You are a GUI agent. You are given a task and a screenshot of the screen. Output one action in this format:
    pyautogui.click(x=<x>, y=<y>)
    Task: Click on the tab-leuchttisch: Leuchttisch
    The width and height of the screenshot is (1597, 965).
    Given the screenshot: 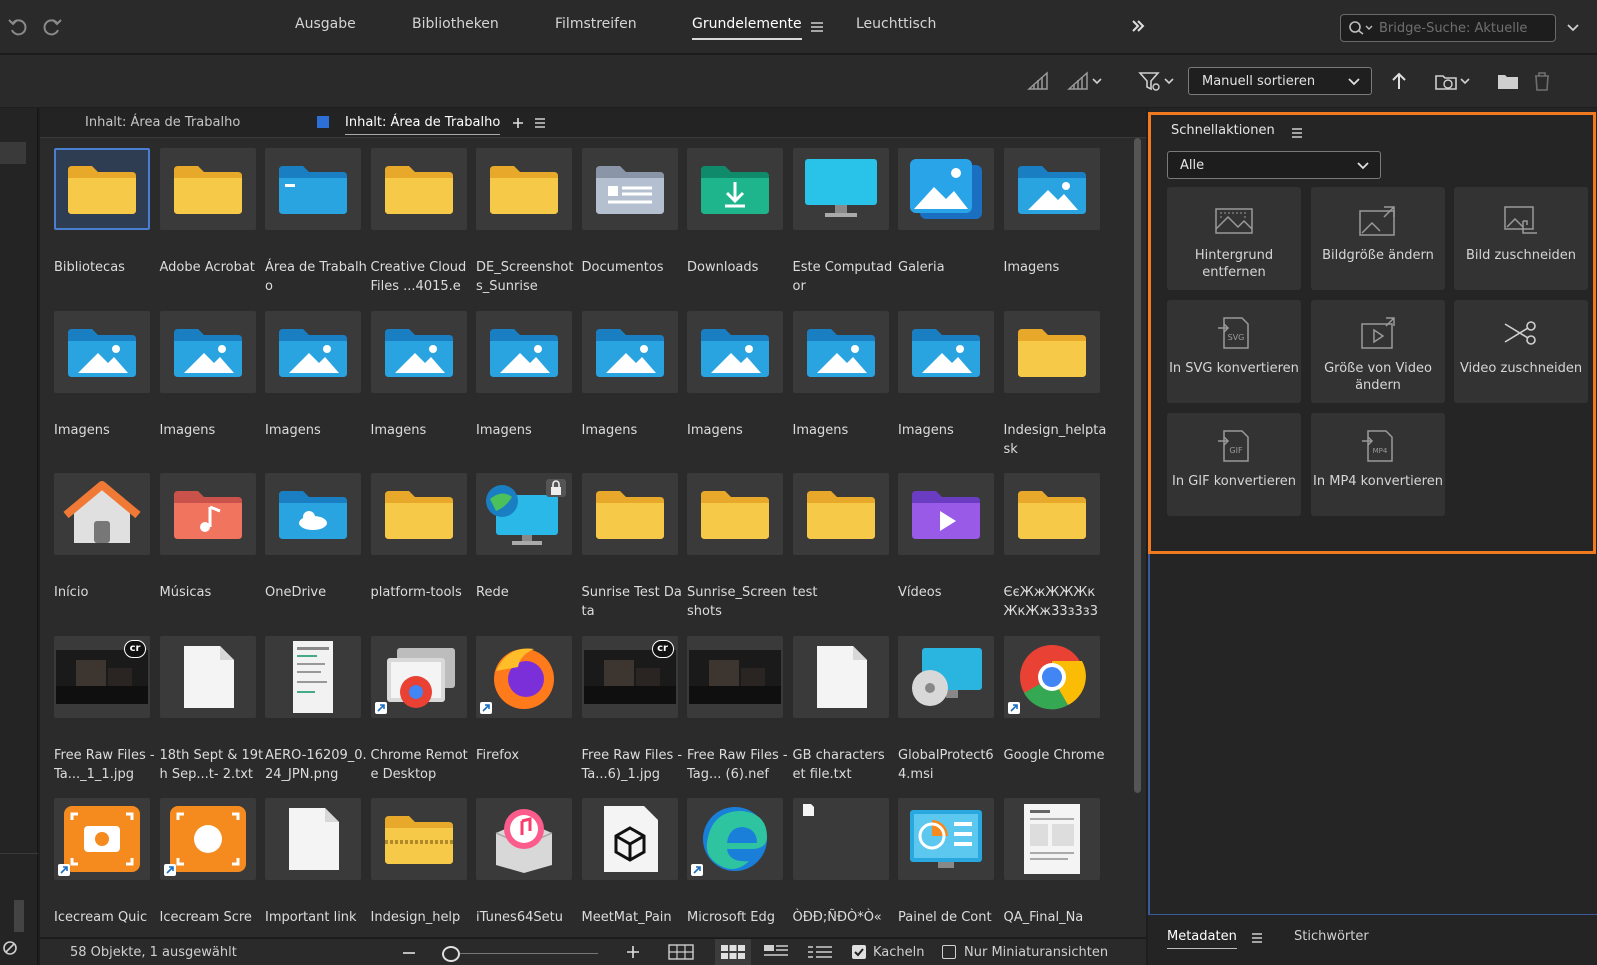 What is the action you would take?
    pyautogui.click(x=896, y=24)
    